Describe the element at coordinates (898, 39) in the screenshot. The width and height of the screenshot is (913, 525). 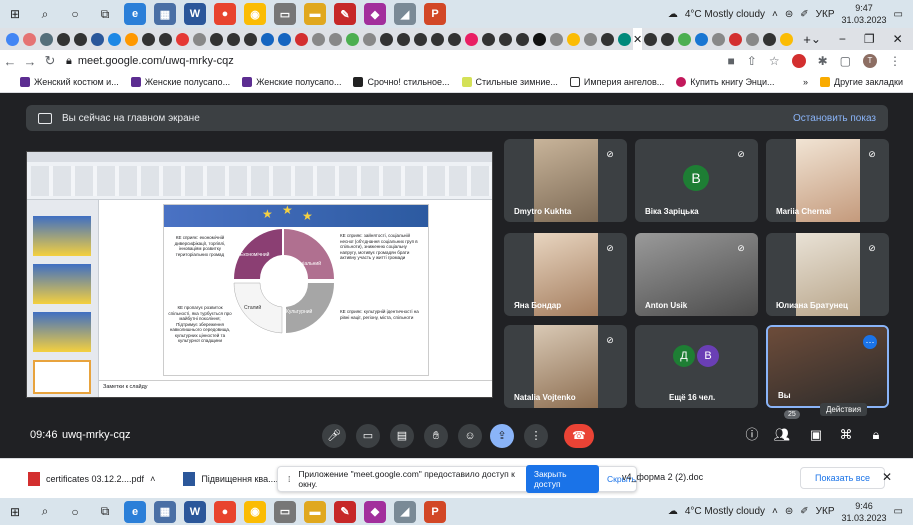
I see `close-window-icon: ✕` at that location.